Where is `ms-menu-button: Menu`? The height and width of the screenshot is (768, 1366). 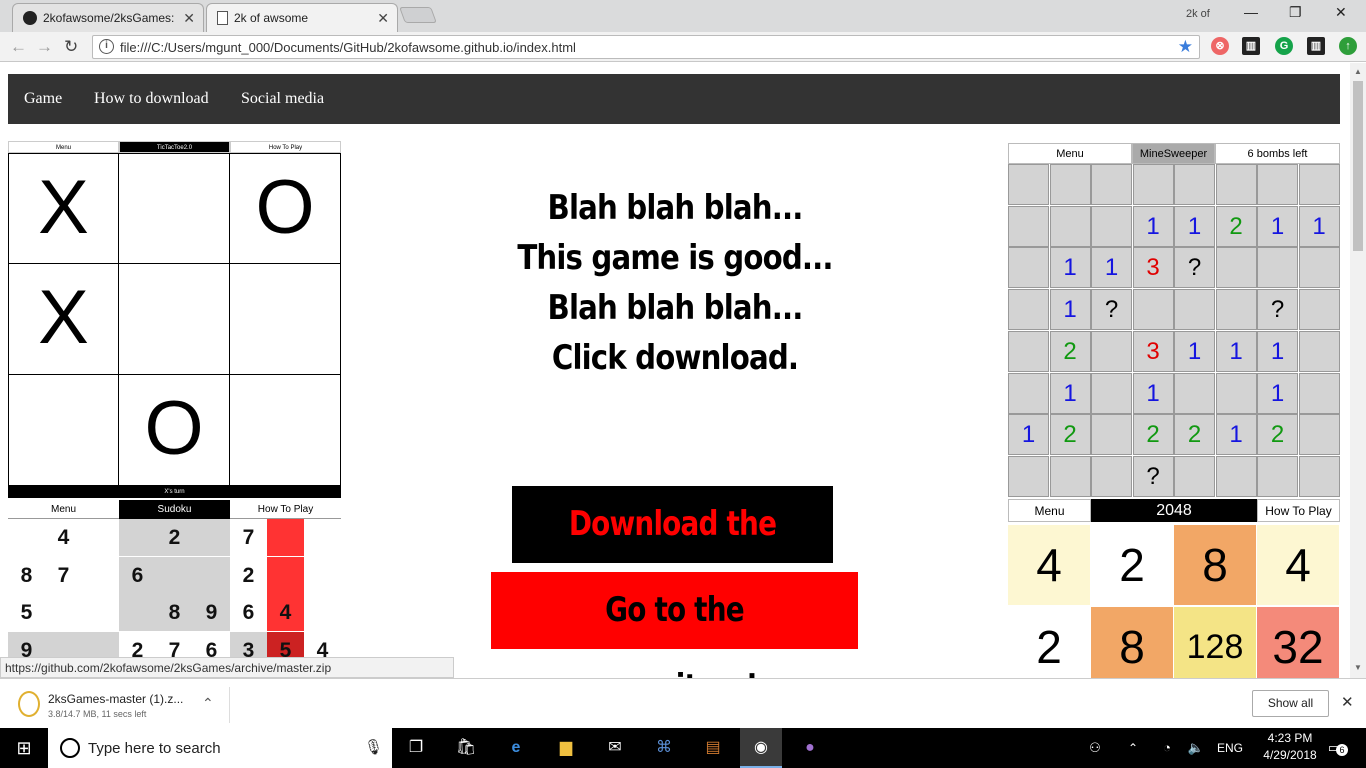 ms-menu-button: Menu is located at coordinates (1070, 153).